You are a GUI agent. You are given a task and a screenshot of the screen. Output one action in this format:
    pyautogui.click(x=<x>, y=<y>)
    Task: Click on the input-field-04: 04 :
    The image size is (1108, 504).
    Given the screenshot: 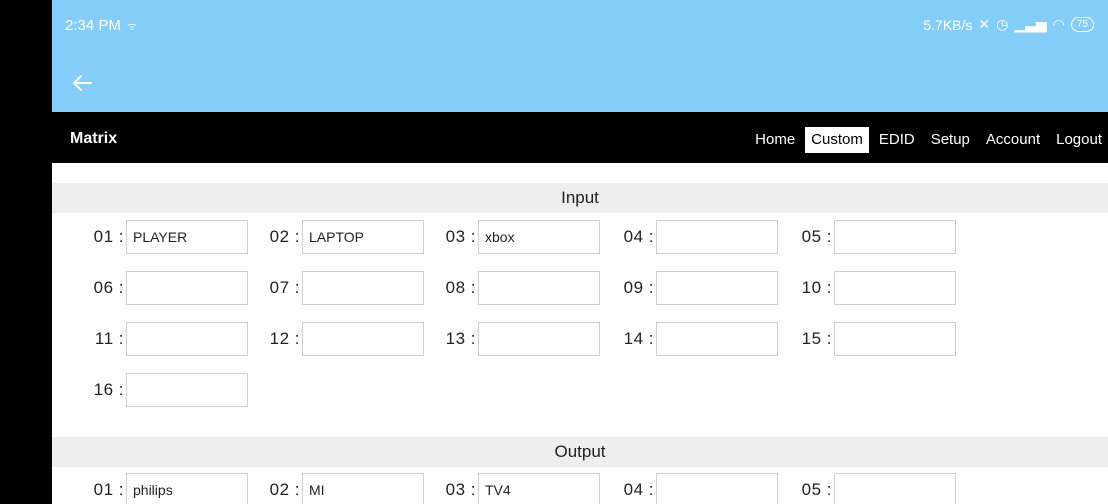 What is the action you would take?
    pyautogui.click(x=695, y=237)
    